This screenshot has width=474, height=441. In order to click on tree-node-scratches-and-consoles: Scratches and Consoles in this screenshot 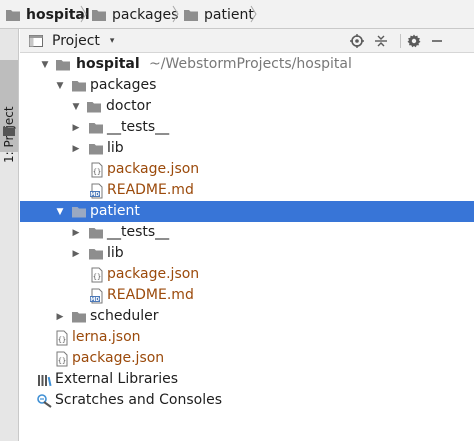, I will do `click(247, 400)`.